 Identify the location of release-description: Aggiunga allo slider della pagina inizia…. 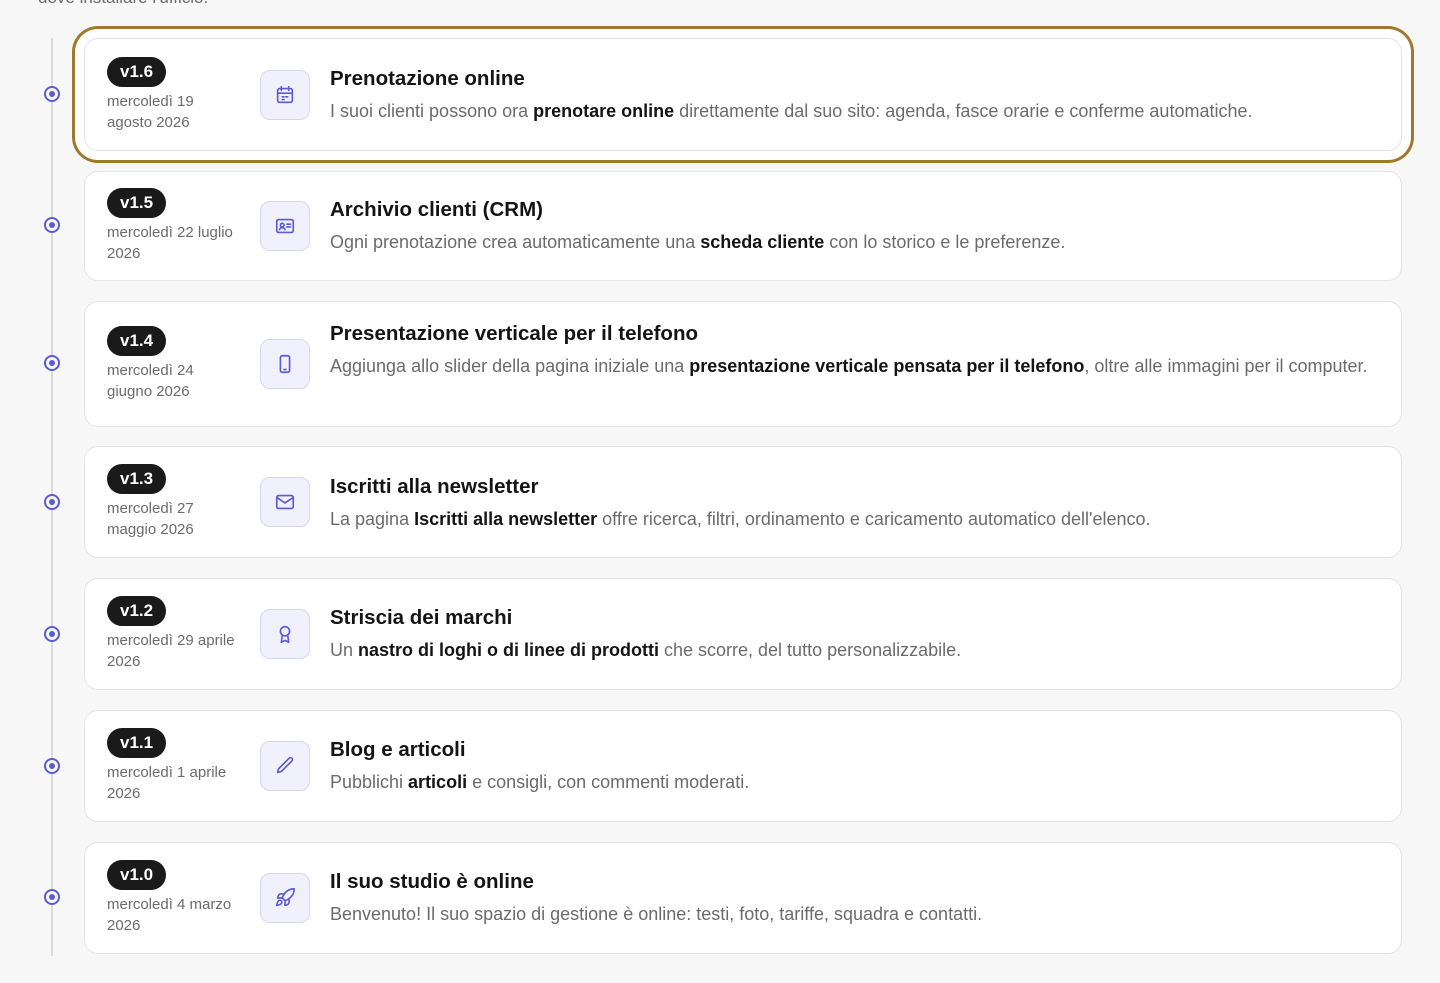
(849, 366).